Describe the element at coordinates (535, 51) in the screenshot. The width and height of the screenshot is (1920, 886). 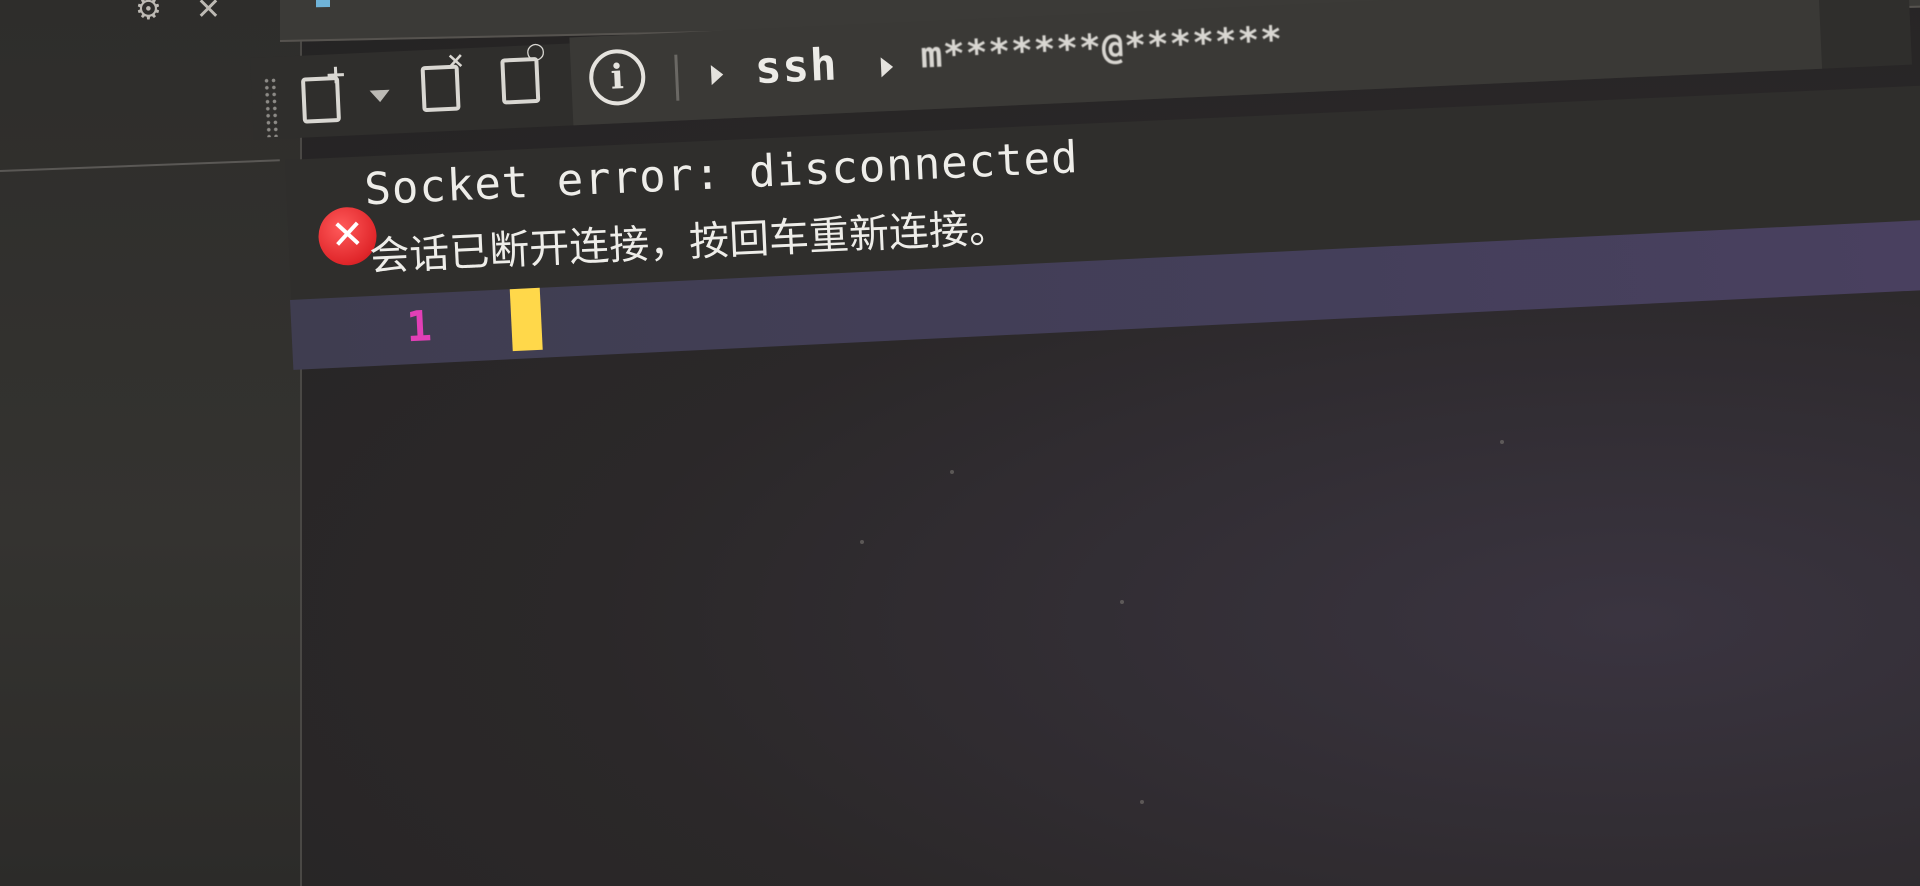
I see `clone-icon-mark: ○` at that location.